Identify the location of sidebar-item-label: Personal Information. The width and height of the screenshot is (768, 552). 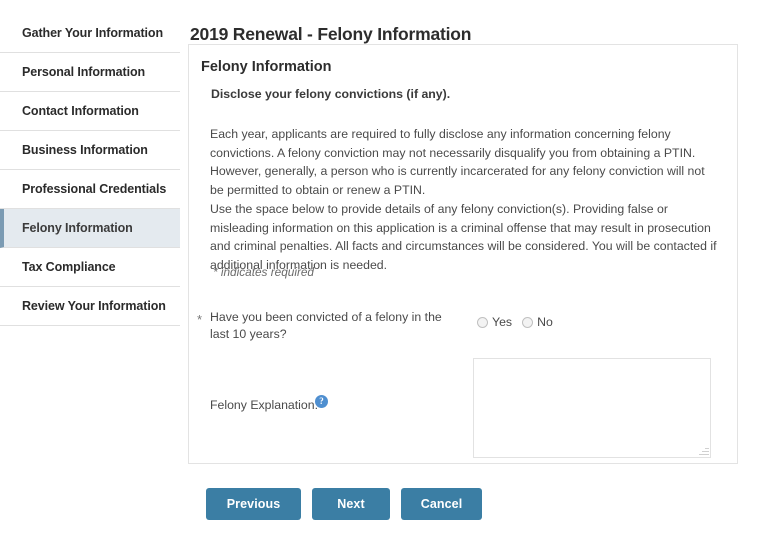
(84, 72).